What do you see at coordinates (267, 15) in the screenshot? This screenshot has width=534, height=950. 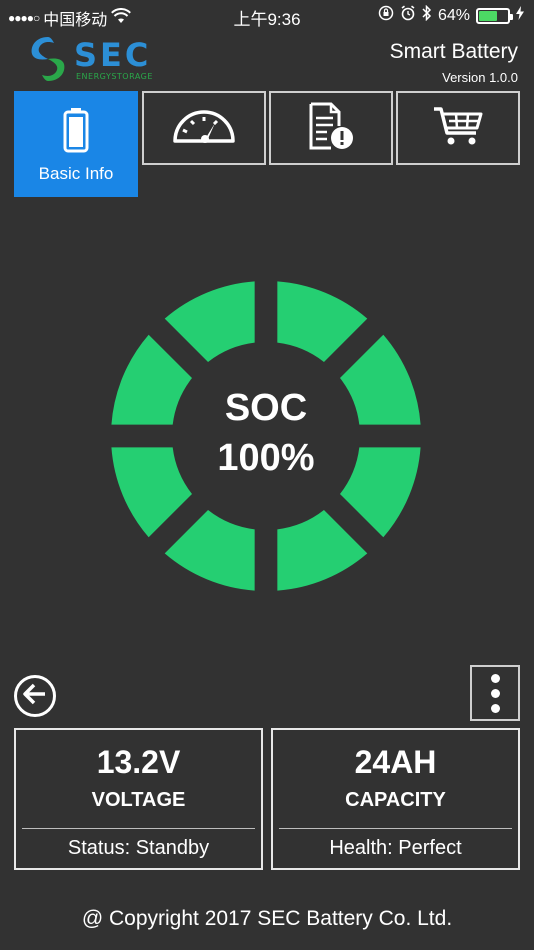 I see `status-bar: ●●●●○ 中国移动 上午9:36 64%` at bounding box center [267, 15].